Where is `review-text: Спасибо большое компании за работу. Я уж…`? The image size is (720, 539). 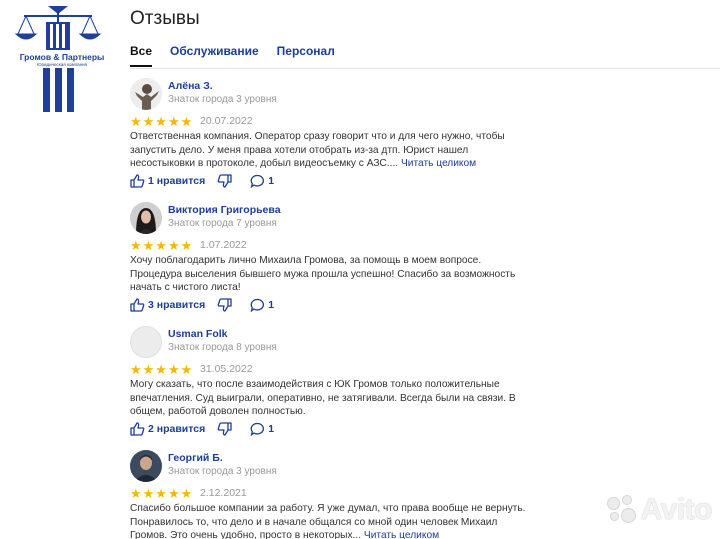 review-text: Спасибо большое компании за работу. Я уж… is located at coordinates (330, 520).